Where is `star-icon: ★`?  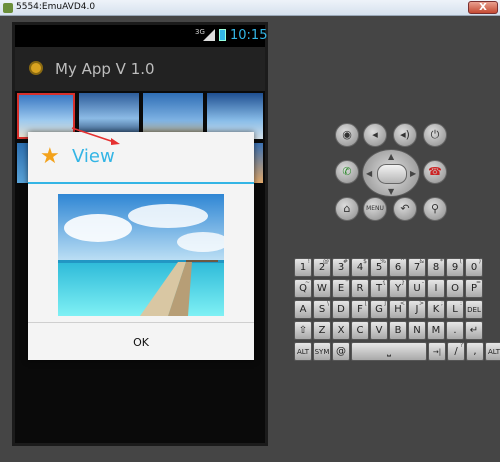 star-icon: ★ is located at coordinates (50, 156).